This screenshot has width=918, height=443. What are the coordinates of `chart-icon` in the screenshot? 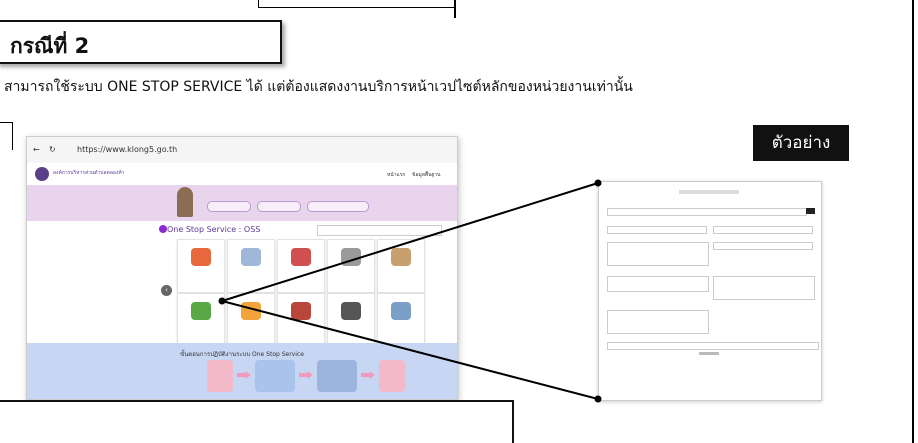 It's located at (251, 311).